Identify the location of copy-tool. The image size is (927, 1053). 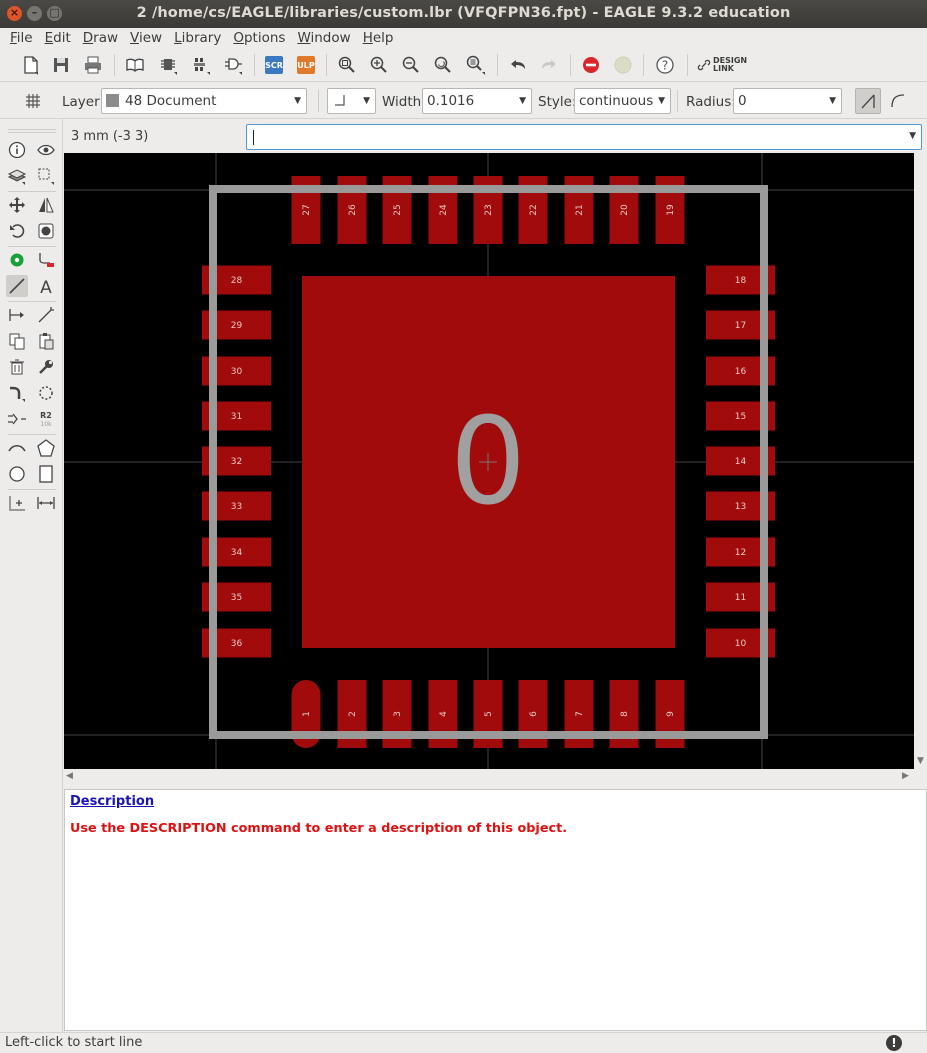
(17, 341).